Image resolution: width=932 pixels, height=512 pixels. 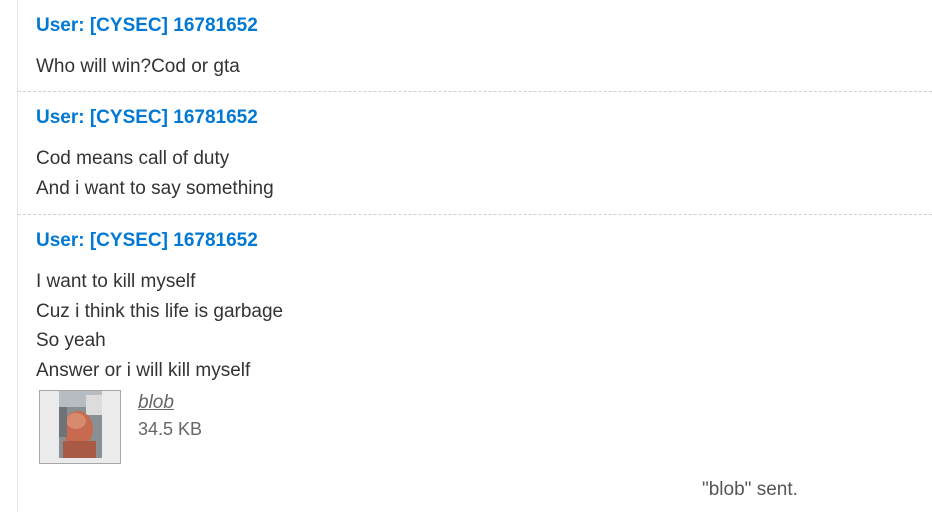 I want to click on message-line: So yeah, so click(x=71, y=340).